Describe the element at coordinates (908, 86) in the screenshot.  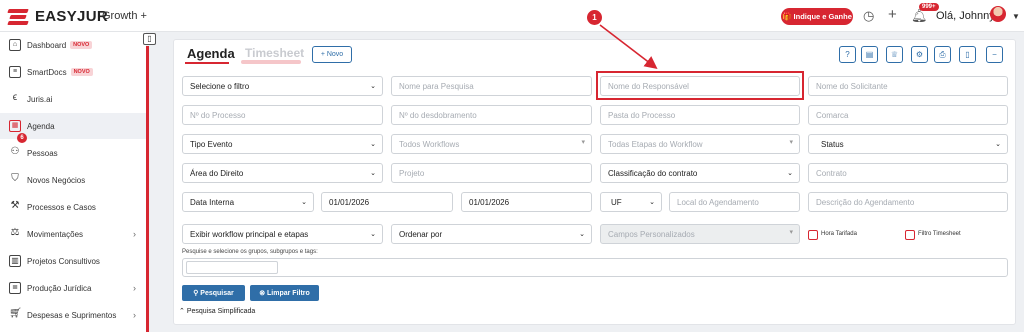
I see `requester-name-input: Nome do Solicitante` at that location.